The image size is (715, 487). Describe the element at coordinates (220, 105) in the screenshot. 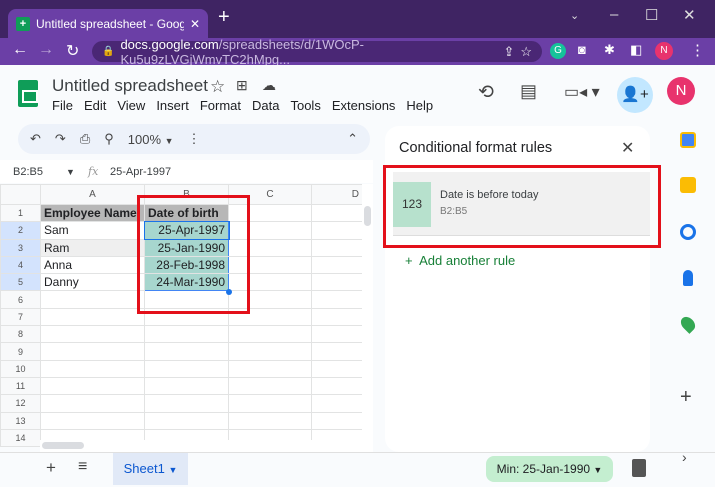

I see `menu-format: Format` at that location.